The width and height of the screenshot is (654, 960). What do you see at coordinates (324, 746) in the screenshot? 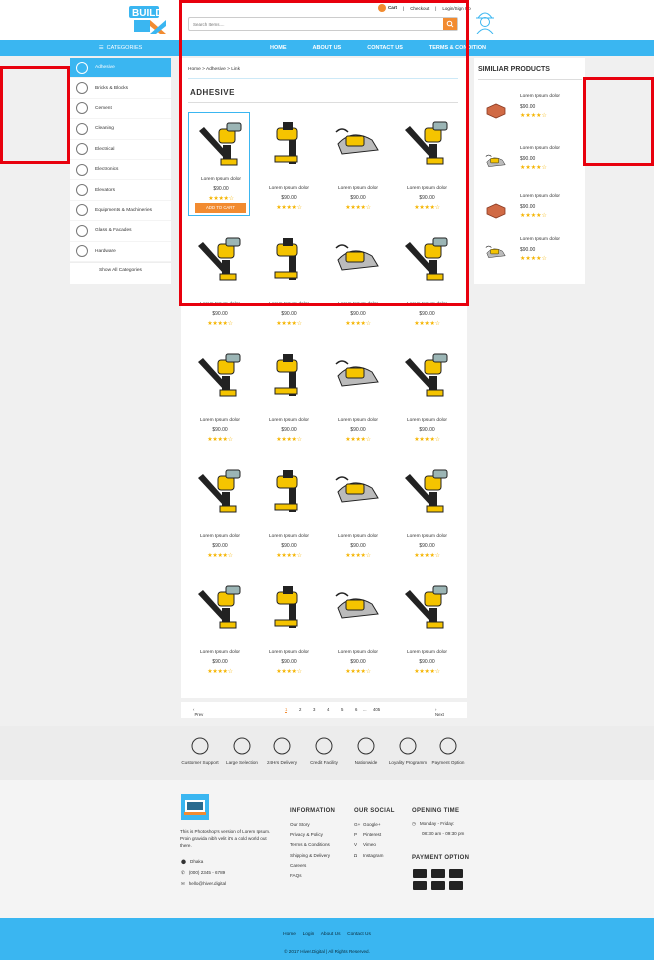
I see `clock-icon` at bounding box center [324, 746].